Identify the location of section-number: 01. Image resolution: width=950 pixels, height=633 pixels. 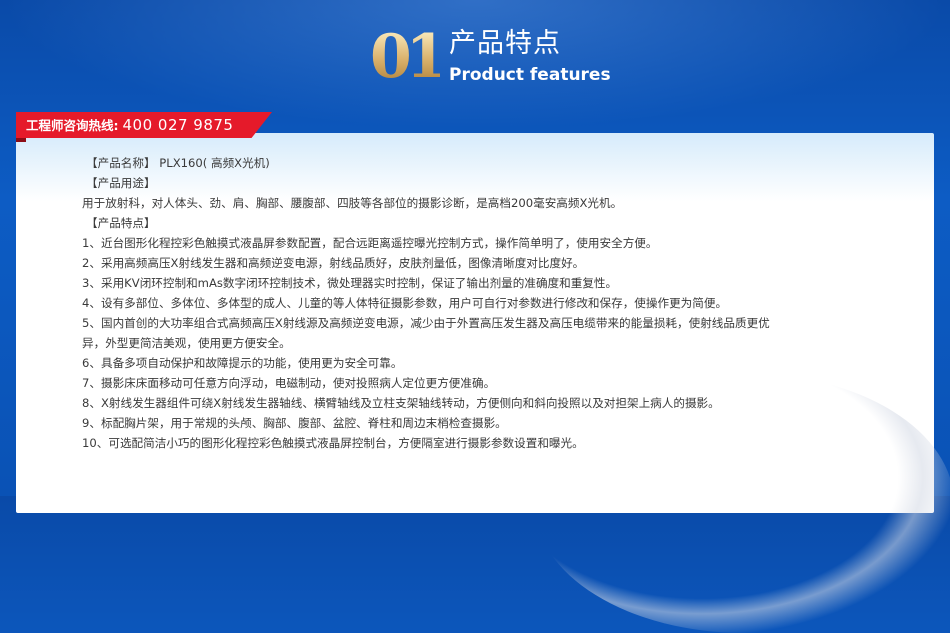
(409, 57).